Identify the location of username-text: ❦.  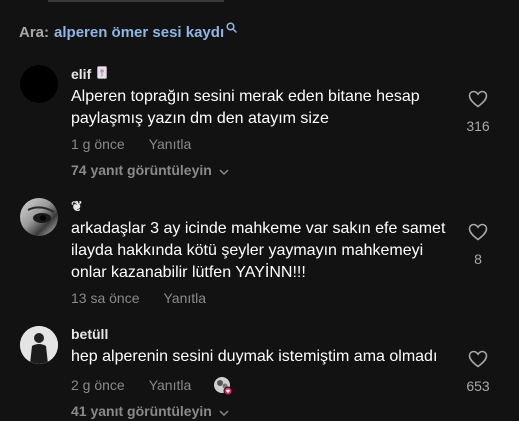
(77, 206).